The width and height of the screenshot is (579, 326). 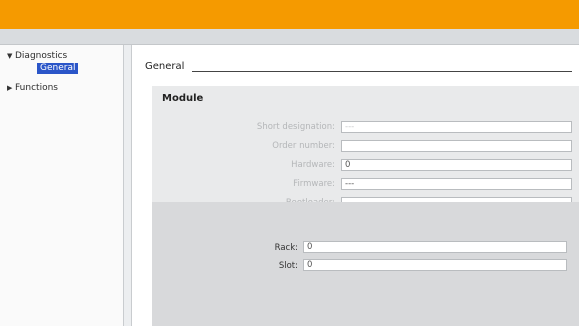 I want to click on firmware-label: Firmware:, so click(x=314, y=184).